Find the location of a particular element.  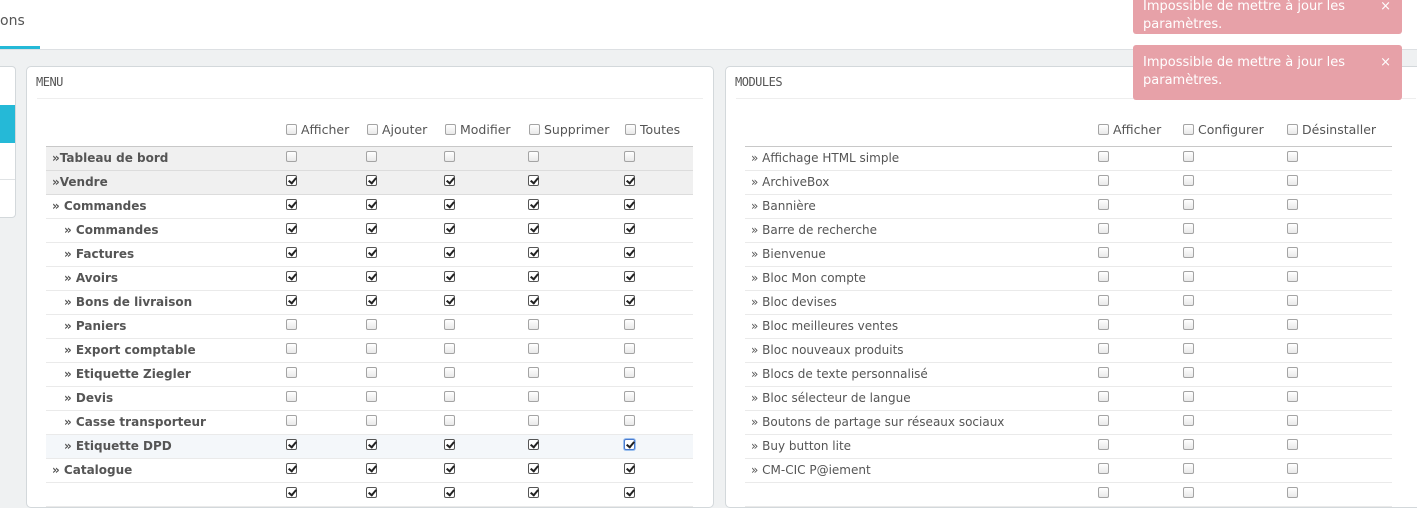

profile-item-selected is located at coordinates (7, 124).